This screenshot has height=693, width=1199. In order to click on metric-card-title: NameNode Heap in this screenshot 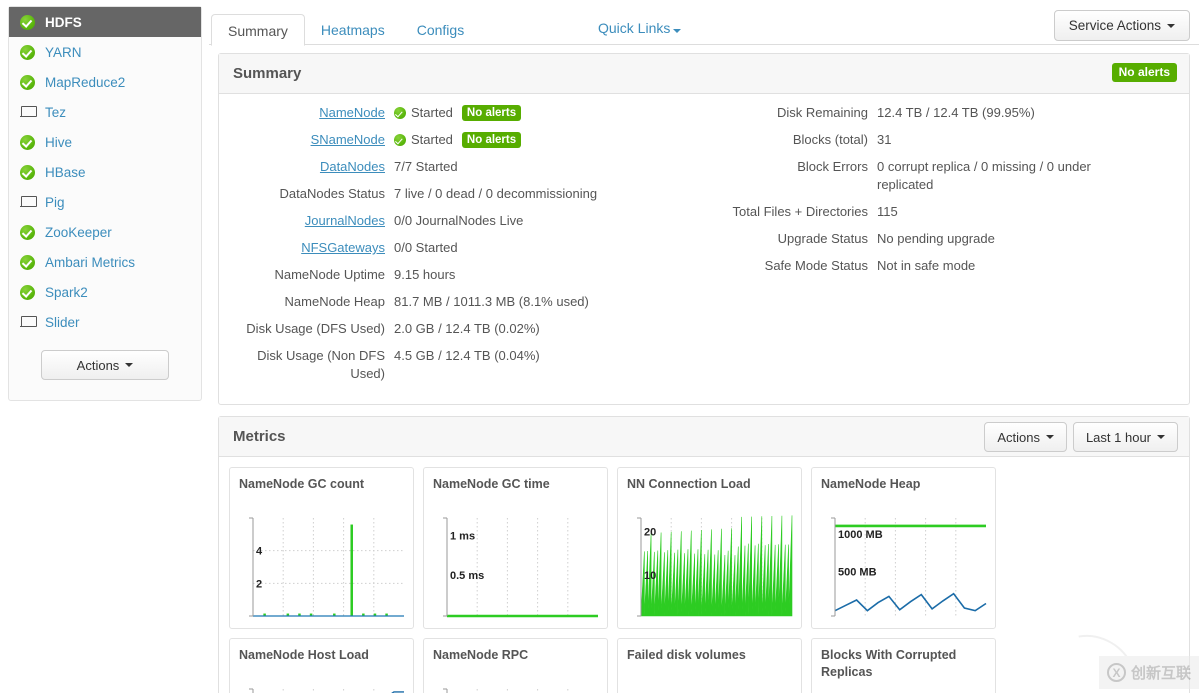, I will do `click(871, 484)`.